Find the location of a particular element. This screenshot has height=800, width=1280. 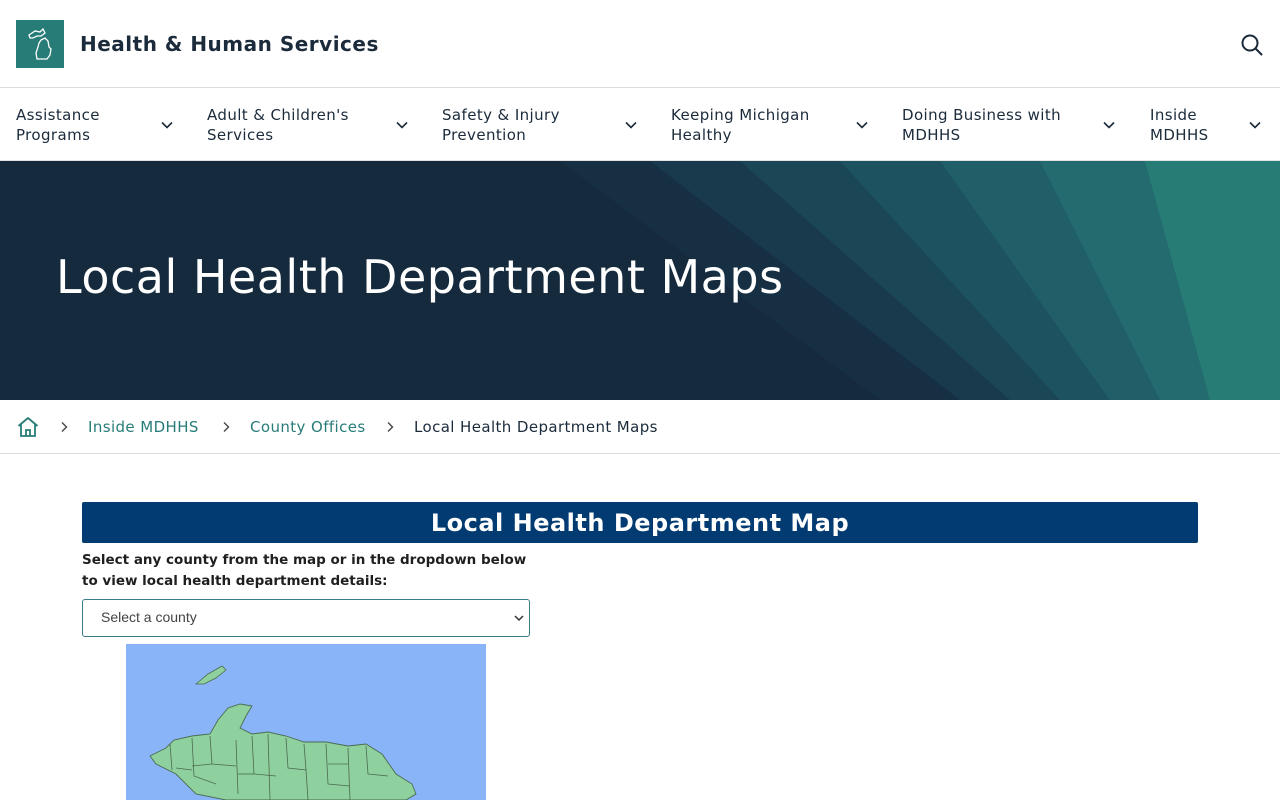

michigan-state-icon is located at coordinates (40, 43).